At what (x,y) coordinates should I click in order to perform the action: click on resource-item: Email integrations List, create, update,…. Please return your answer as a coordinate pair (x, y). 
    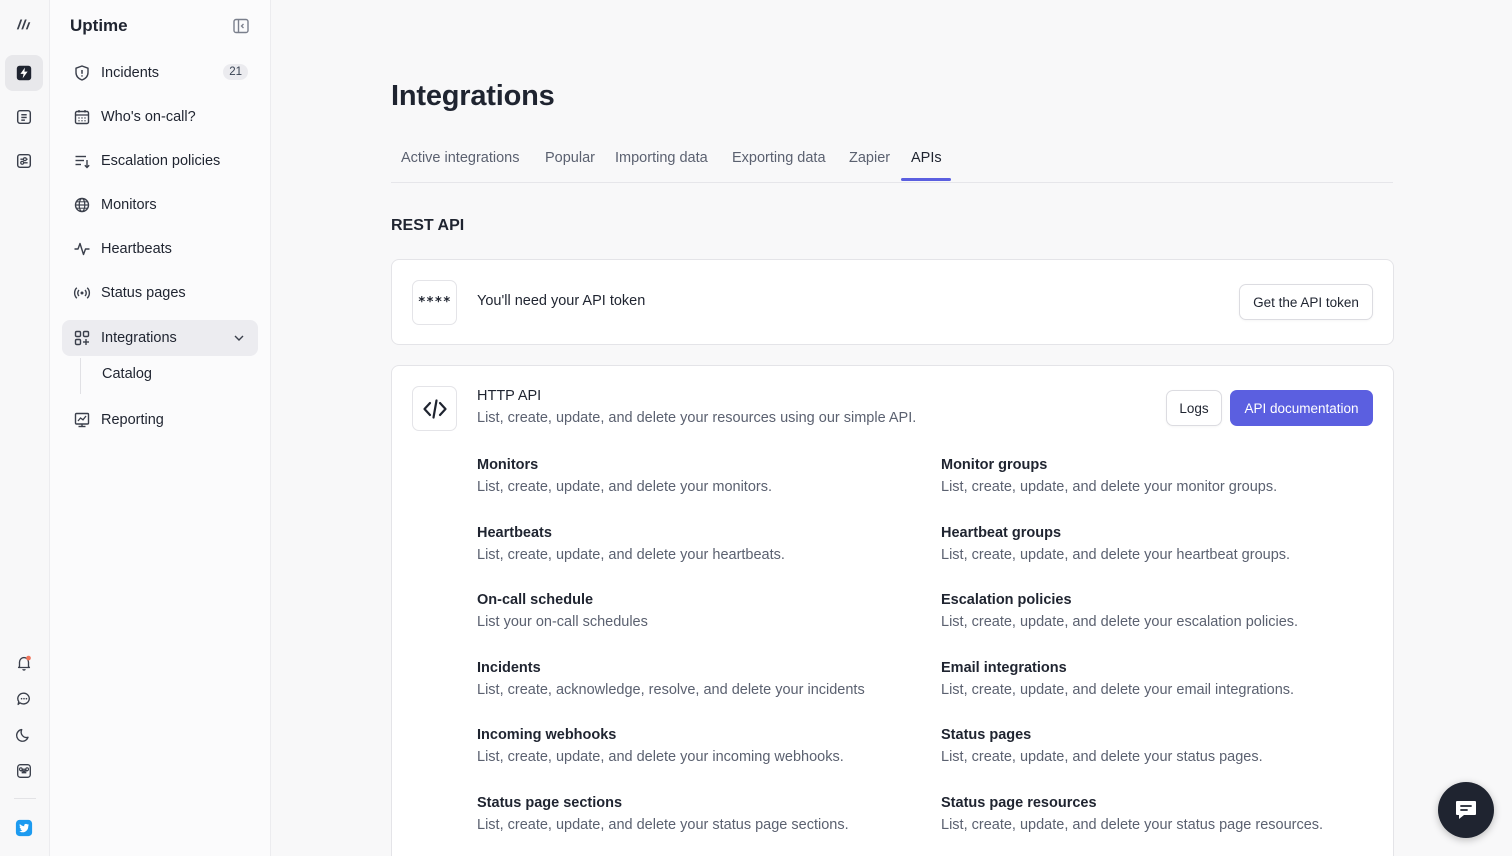
    Looking at the image, I should click on (1118, 679).